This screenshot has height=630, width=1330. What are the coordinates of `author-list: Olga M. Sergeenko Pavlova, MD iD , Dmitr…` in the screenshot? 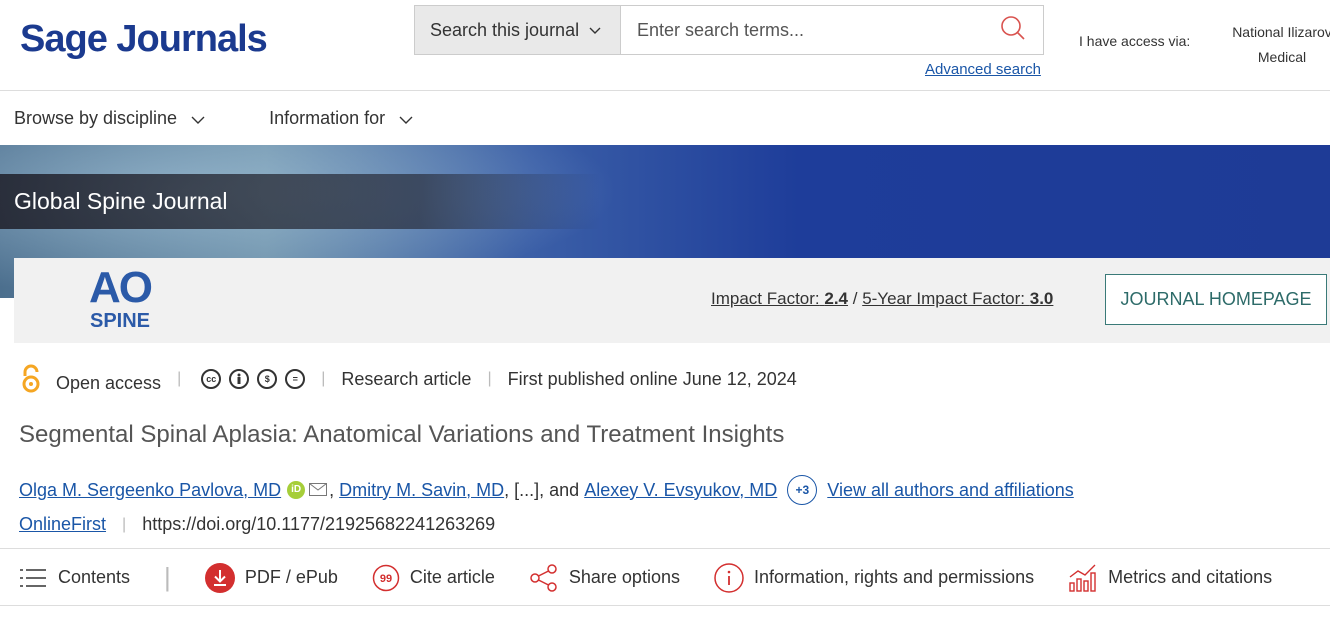 It's located at (546, 490).